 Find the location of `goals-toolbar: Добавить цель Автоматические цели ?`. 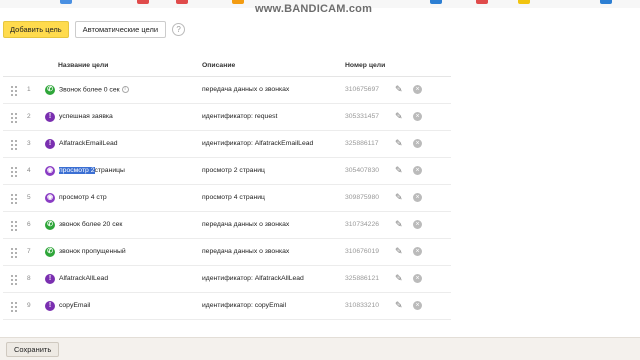

goals-toolbar: Добавить цель Автоматические цели ? is located at coordinates (94, 29).